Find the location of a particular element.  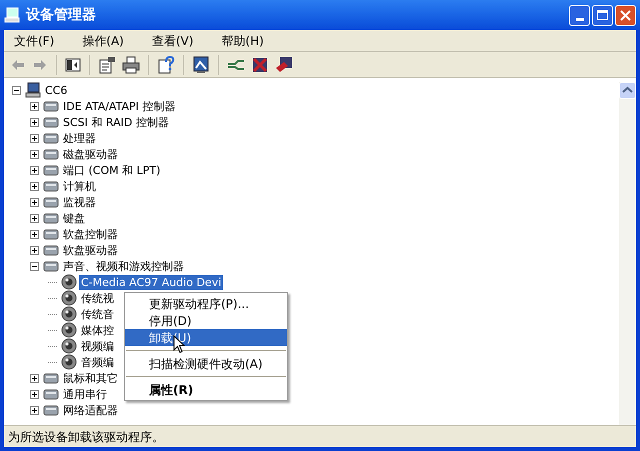

maximize-icon is located at coordinates (602, 15).